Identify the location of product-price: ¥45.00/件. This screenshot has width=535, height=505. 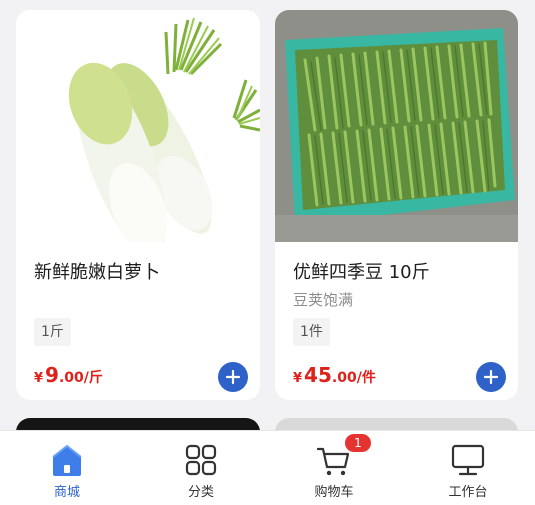
(334, 375).